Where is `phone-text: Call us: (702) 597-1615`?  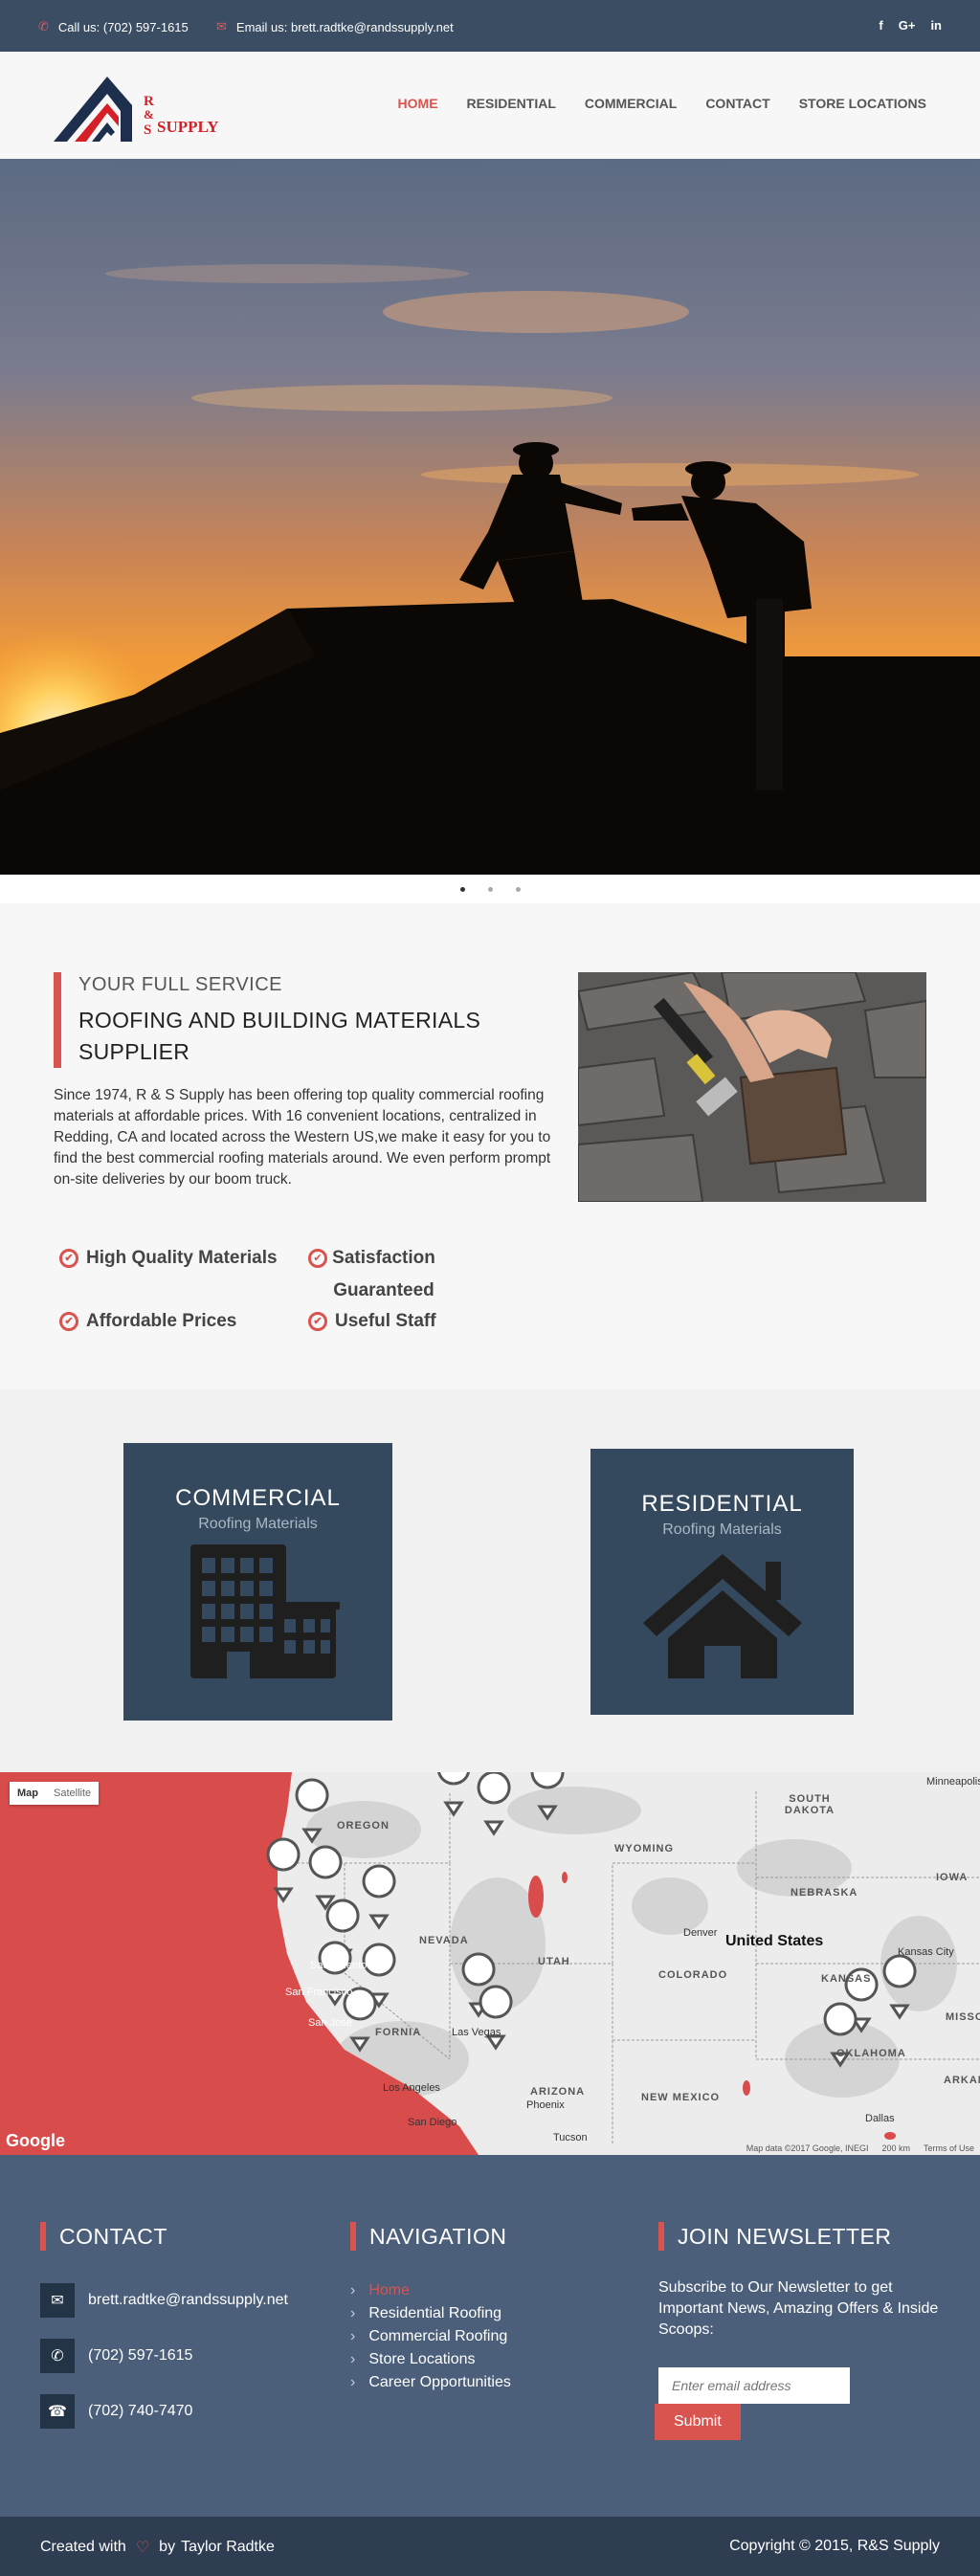 phone-text: Call us: (702) 597-1615 is located at coordinates (123, 26).